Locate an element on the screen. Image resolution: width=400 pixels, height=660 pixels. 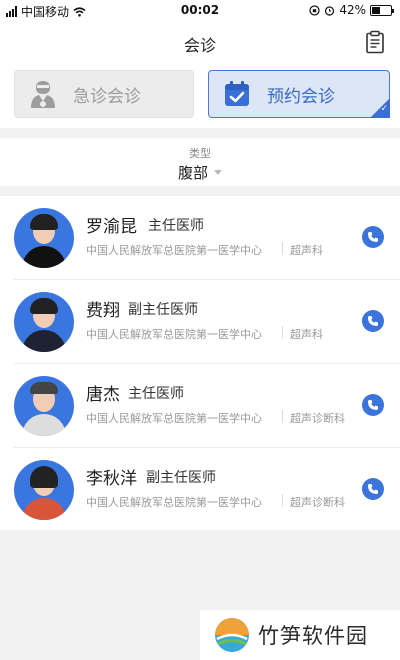
battery-icon is located at coordinates (382, 10).